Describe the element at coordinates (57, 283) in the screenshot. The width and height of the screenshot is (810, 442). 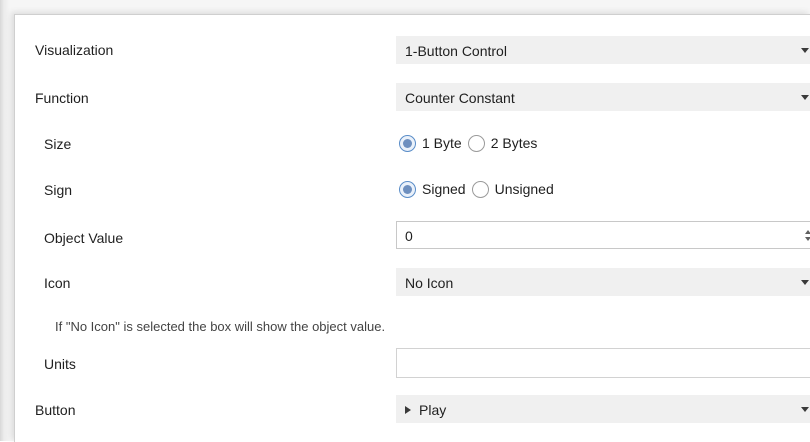
I see `icon-label: Icon` at that location.